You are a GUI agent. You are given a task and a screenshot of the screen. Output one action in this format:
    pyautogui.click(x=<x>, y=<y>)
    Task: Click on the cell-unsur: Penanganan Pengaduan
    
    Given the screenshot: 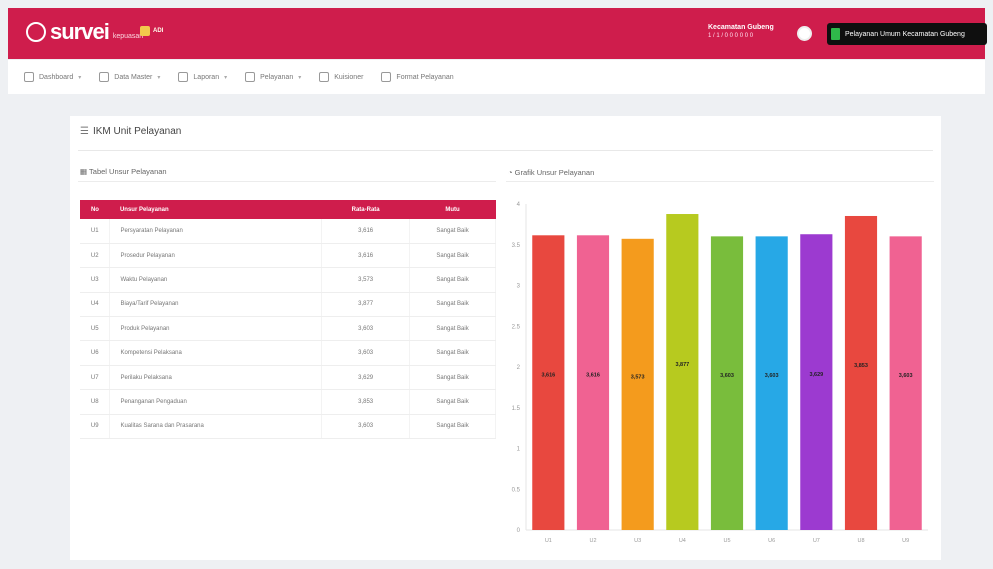 What is the action you would take?
    pyautogui.click(x=216, y=402)
    